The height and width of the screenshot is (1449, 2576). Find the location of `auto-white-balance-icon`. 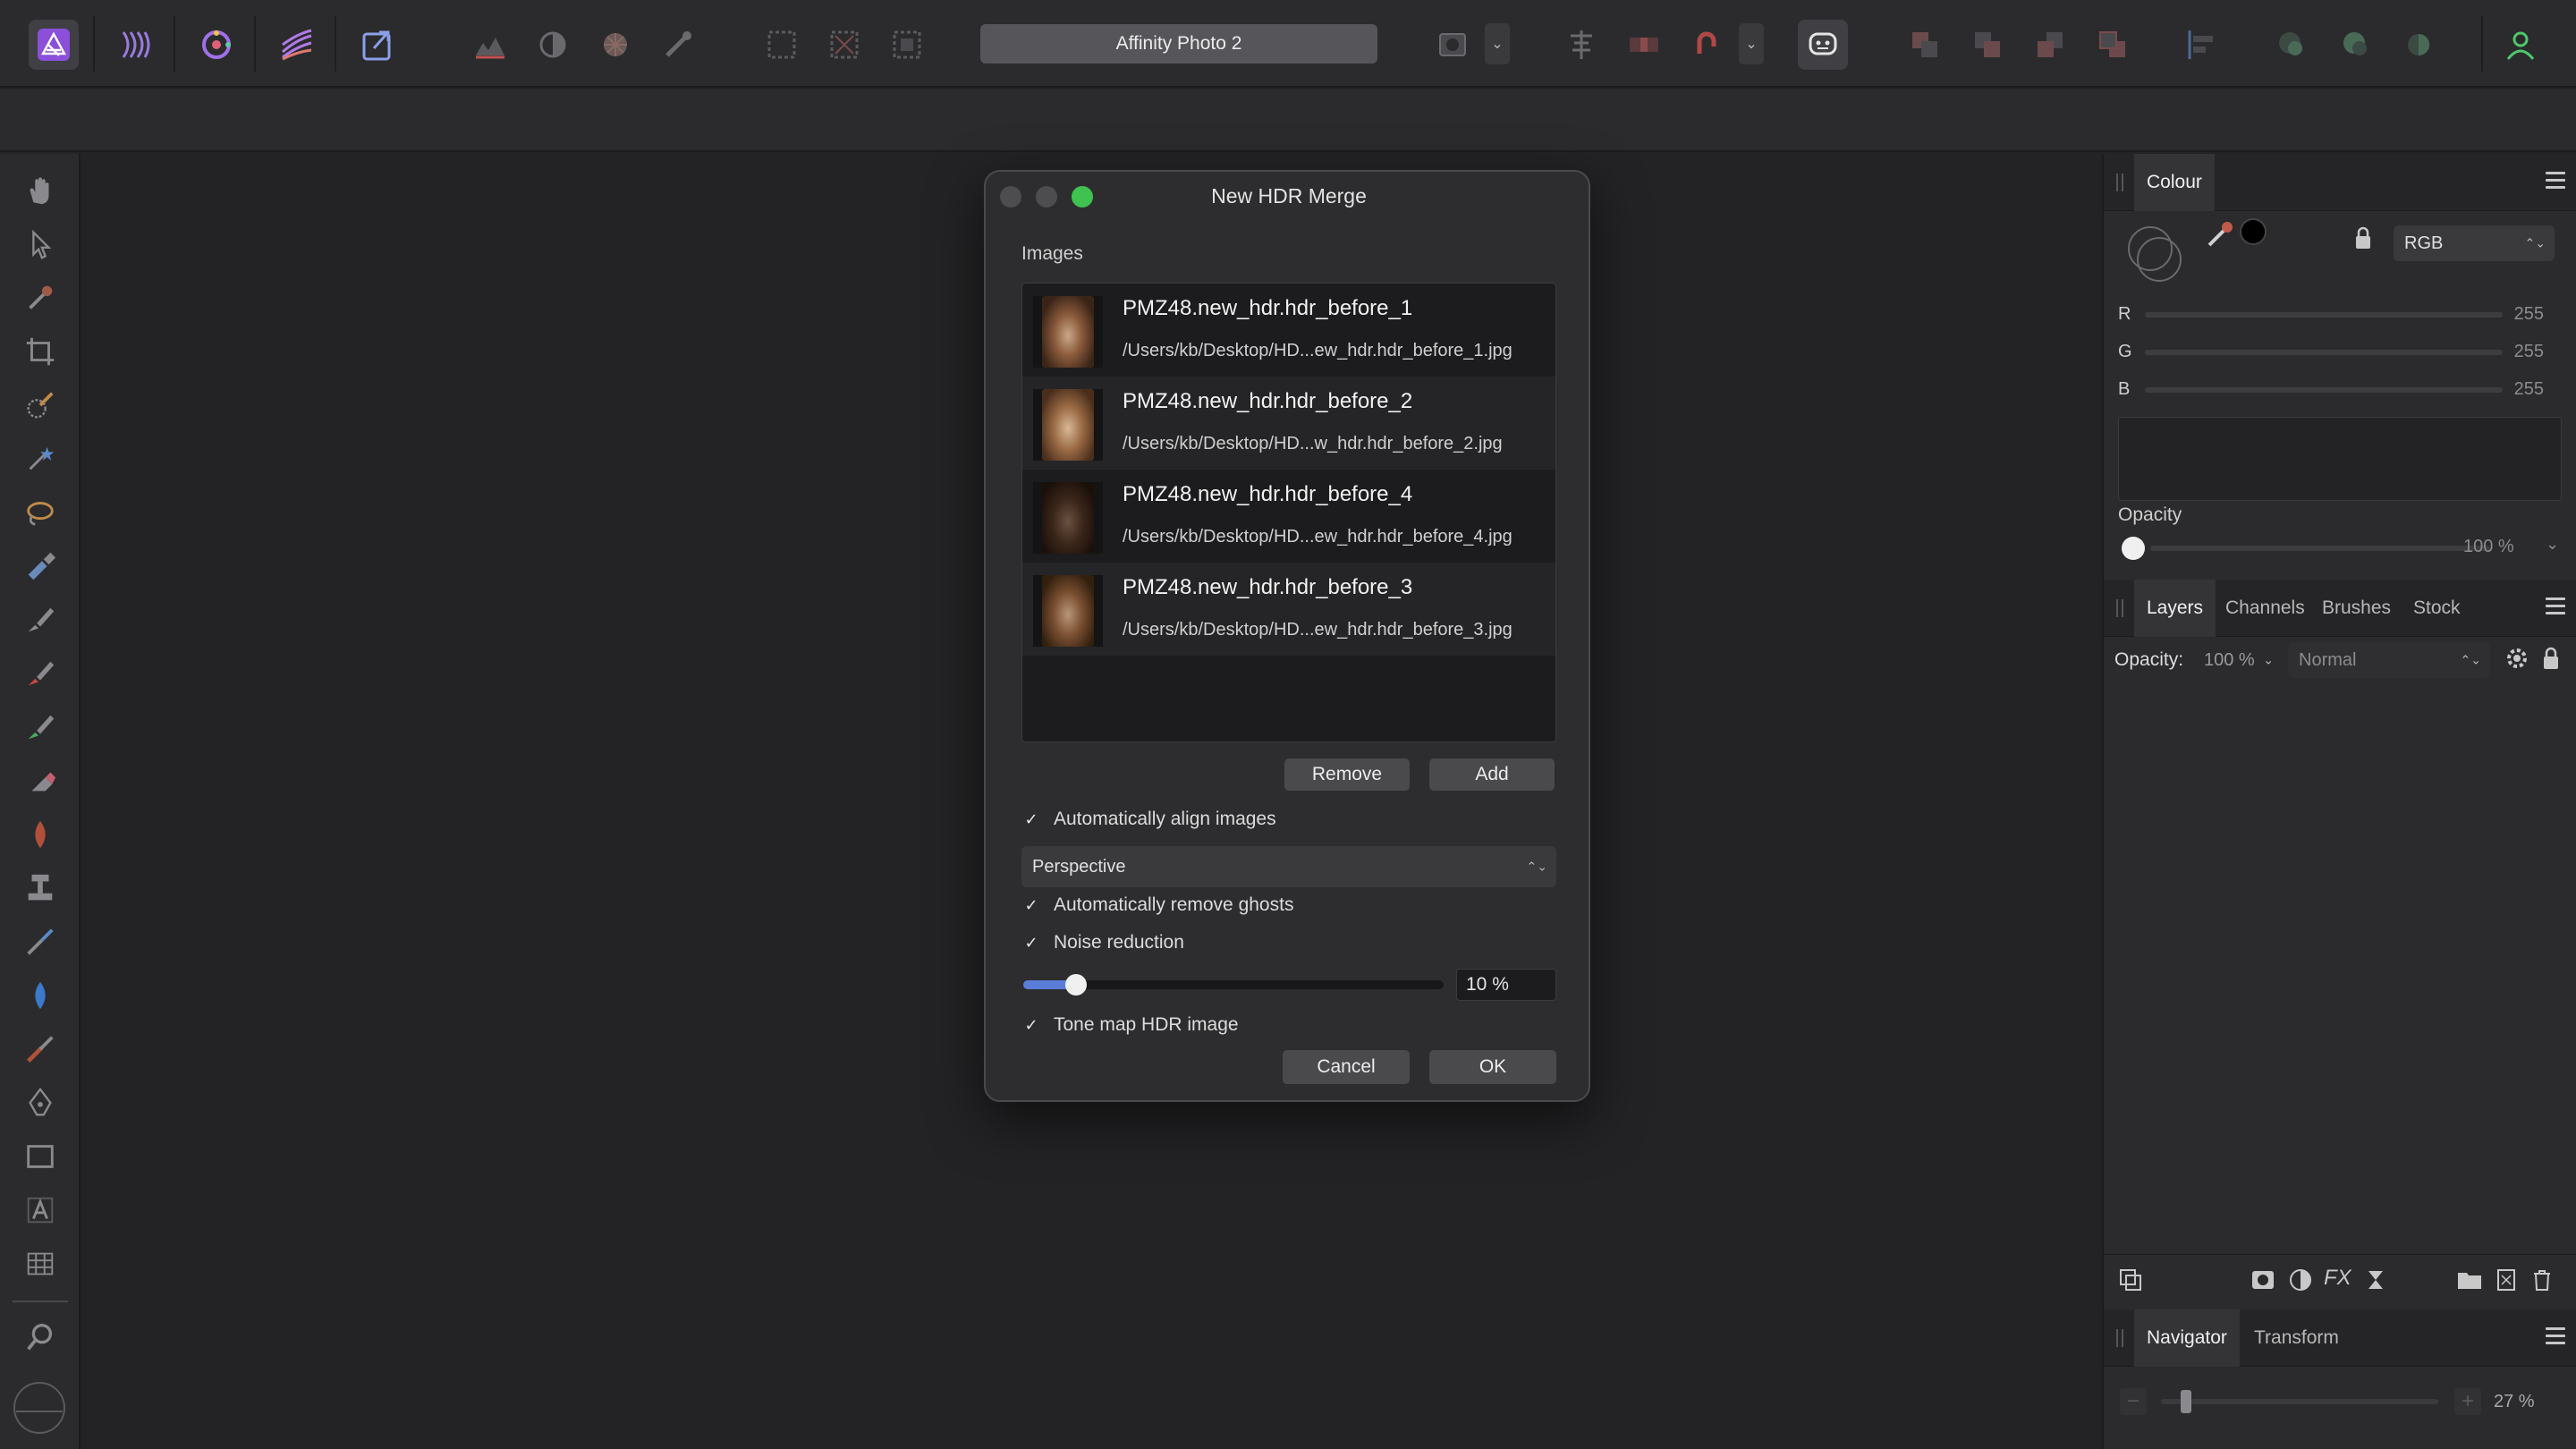

auto-white-balance-icon is located at coordinates (678, 45).